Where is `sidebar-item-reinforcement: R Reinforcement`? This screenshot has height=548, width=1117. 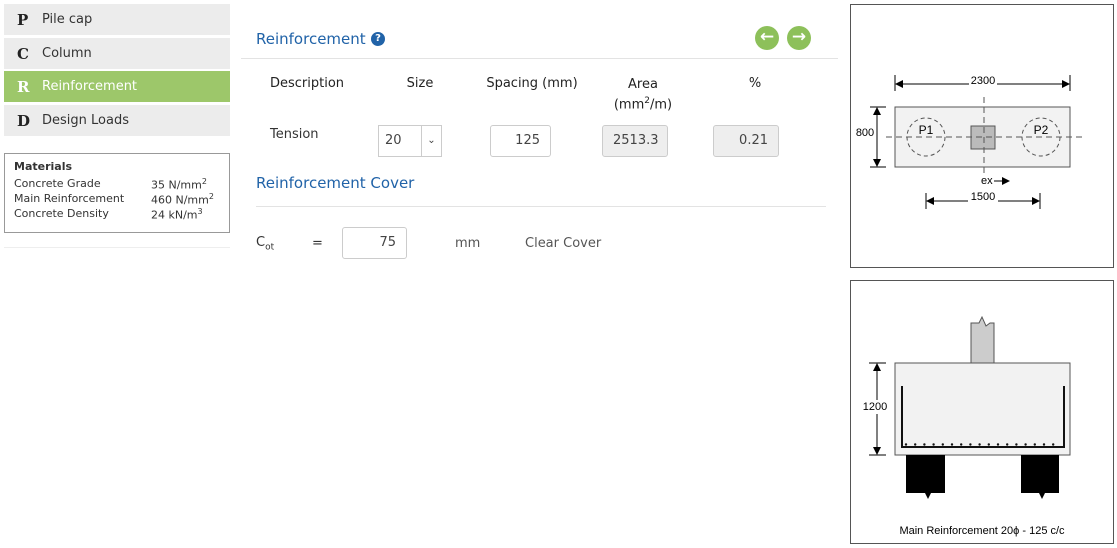
sidebar-item-reinforcement: R Reinforcement is located at coordinates (117, 87).